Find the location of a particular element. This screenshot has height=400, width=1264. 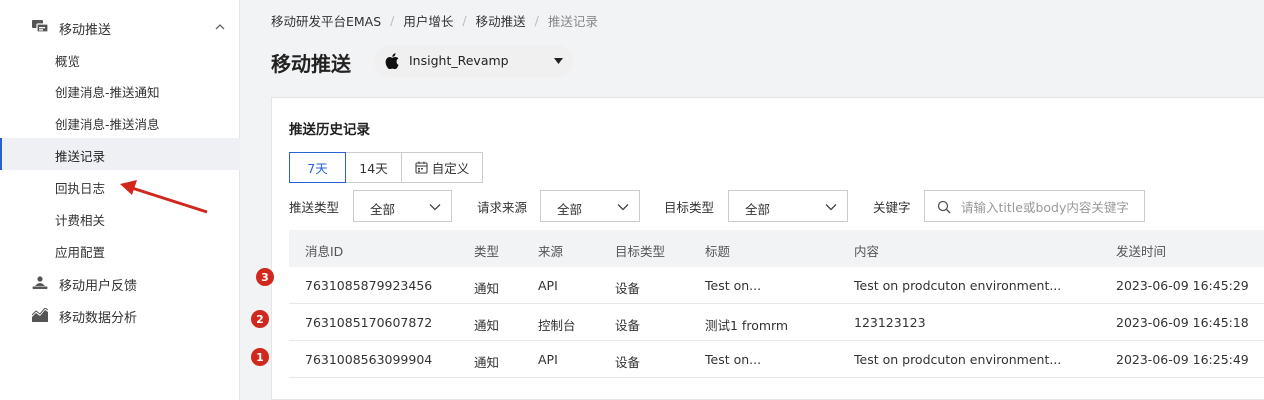

chevron-up-icon is located at coordinates (220, 27).